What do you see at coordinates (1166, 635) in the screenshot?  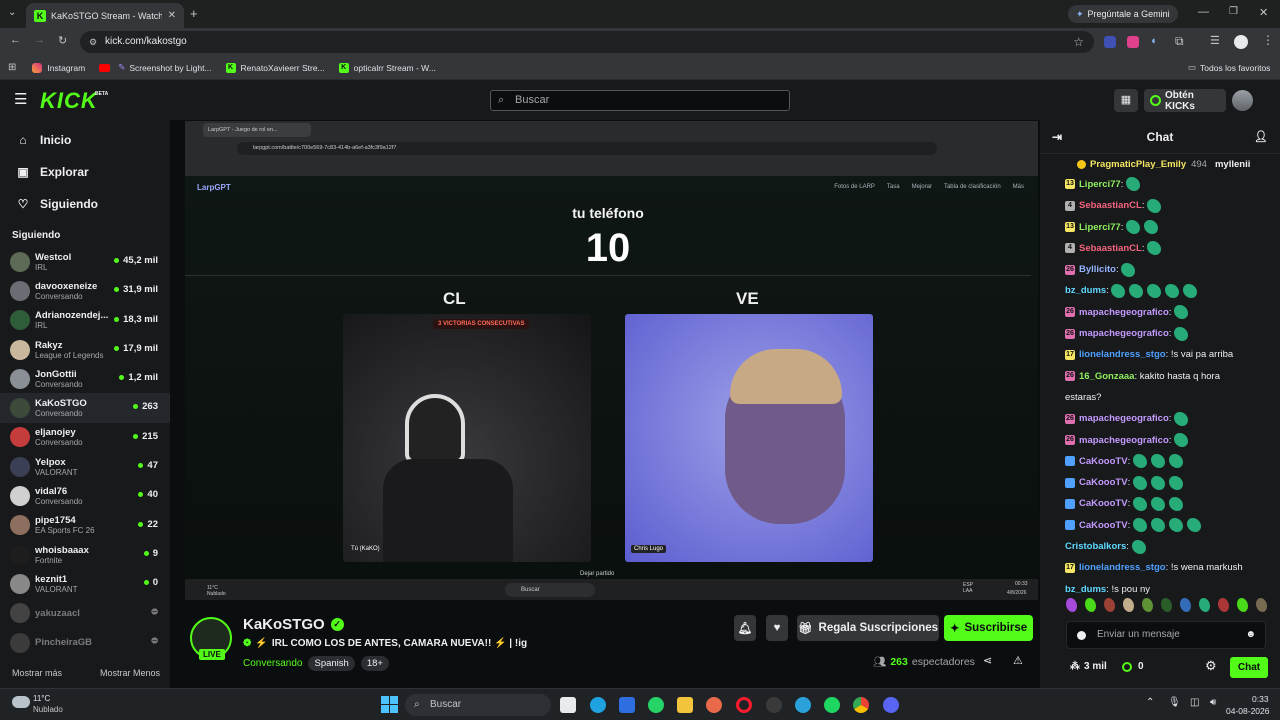 I see `chat-message-input: Enviar un mensaje ☻` at bounding box center [1166, 635].